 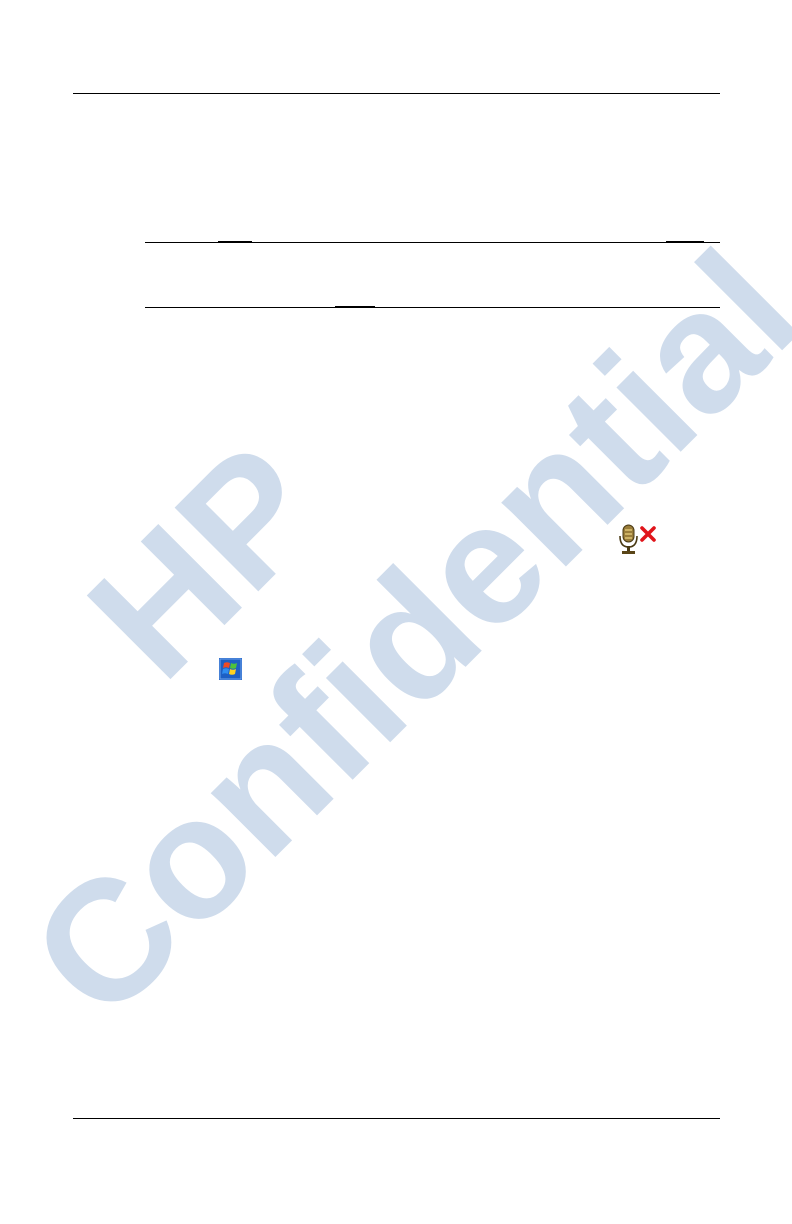 I want to click on microphone-disabled-icon, so click(x=638, y=540).